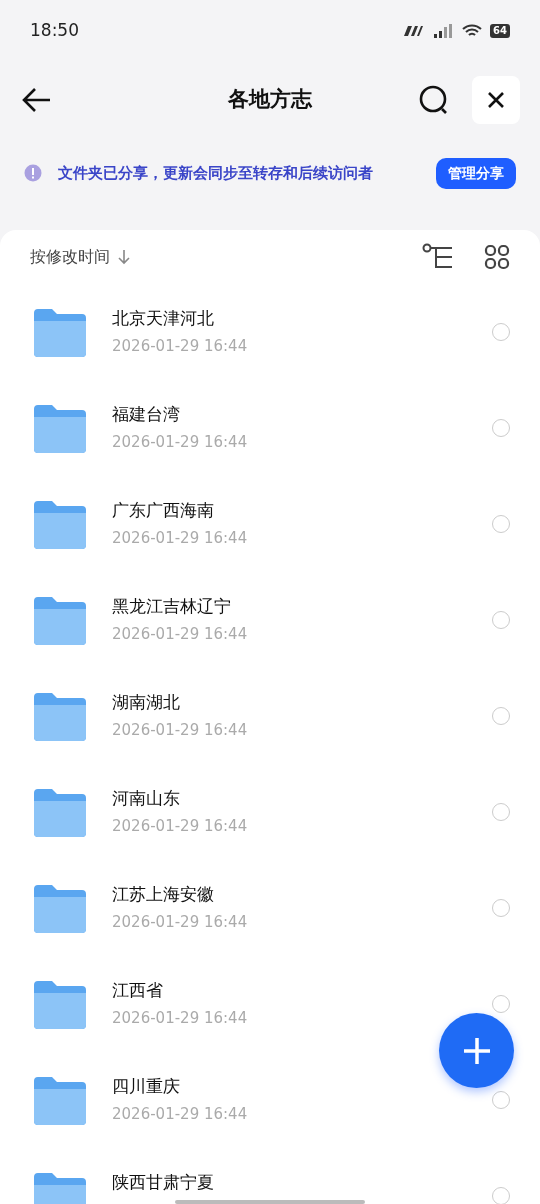 This screenshot has width=540, height=1204. What do you see at coordinates (270, 1202) in the screenshot?
I see `home-indicator` at bounding box center [270, 1202].